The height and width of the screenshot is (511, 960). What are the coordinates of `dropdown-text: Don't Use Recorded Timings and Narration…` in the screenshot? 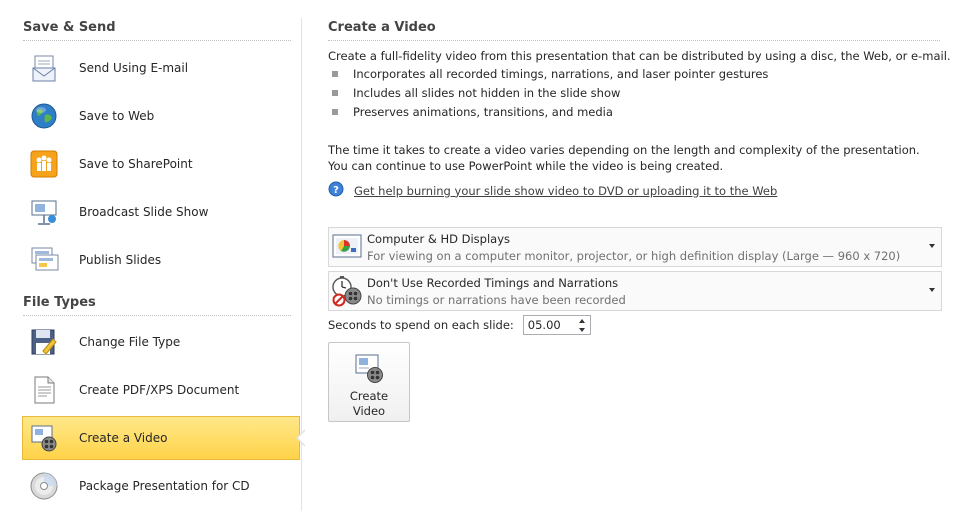 It's located at (496, 291).